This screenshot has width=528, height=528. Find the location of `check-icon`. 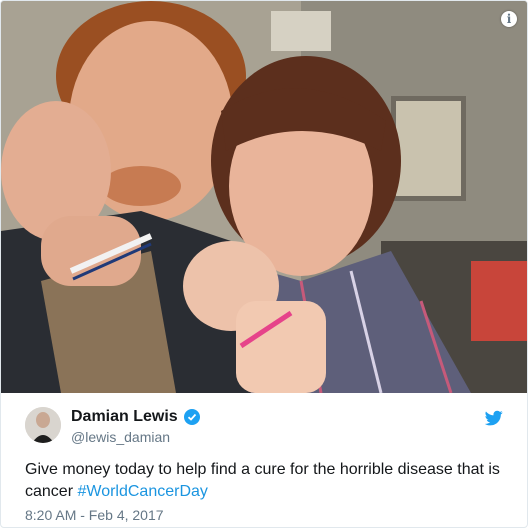

check-icon is located at coordinates (191, 417).